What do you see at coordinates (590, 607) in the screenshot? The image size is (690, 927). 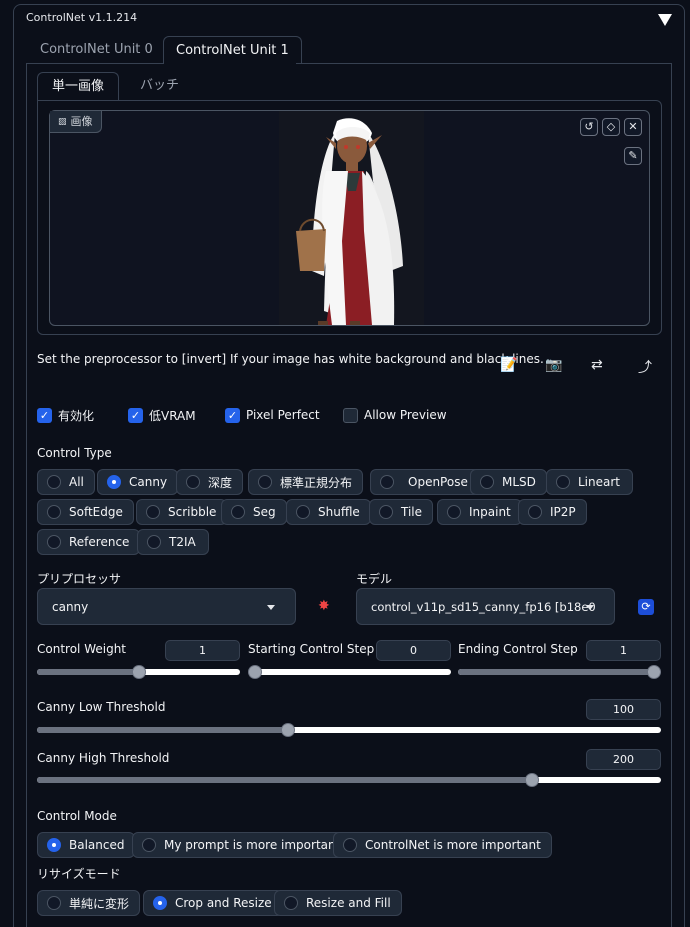 I see `chevron-down-icon` at bounding box center [590, 607].